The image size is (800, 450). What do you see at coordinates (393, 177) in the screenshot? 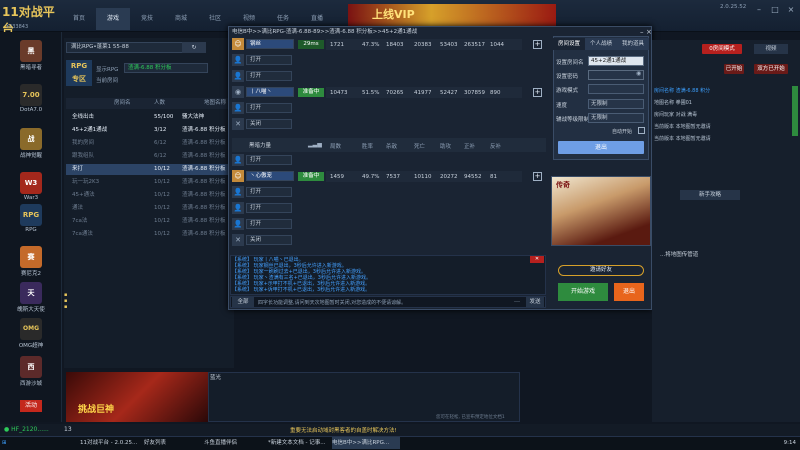
I see `stat-cell: 7537` at bounding box center [393, 177].